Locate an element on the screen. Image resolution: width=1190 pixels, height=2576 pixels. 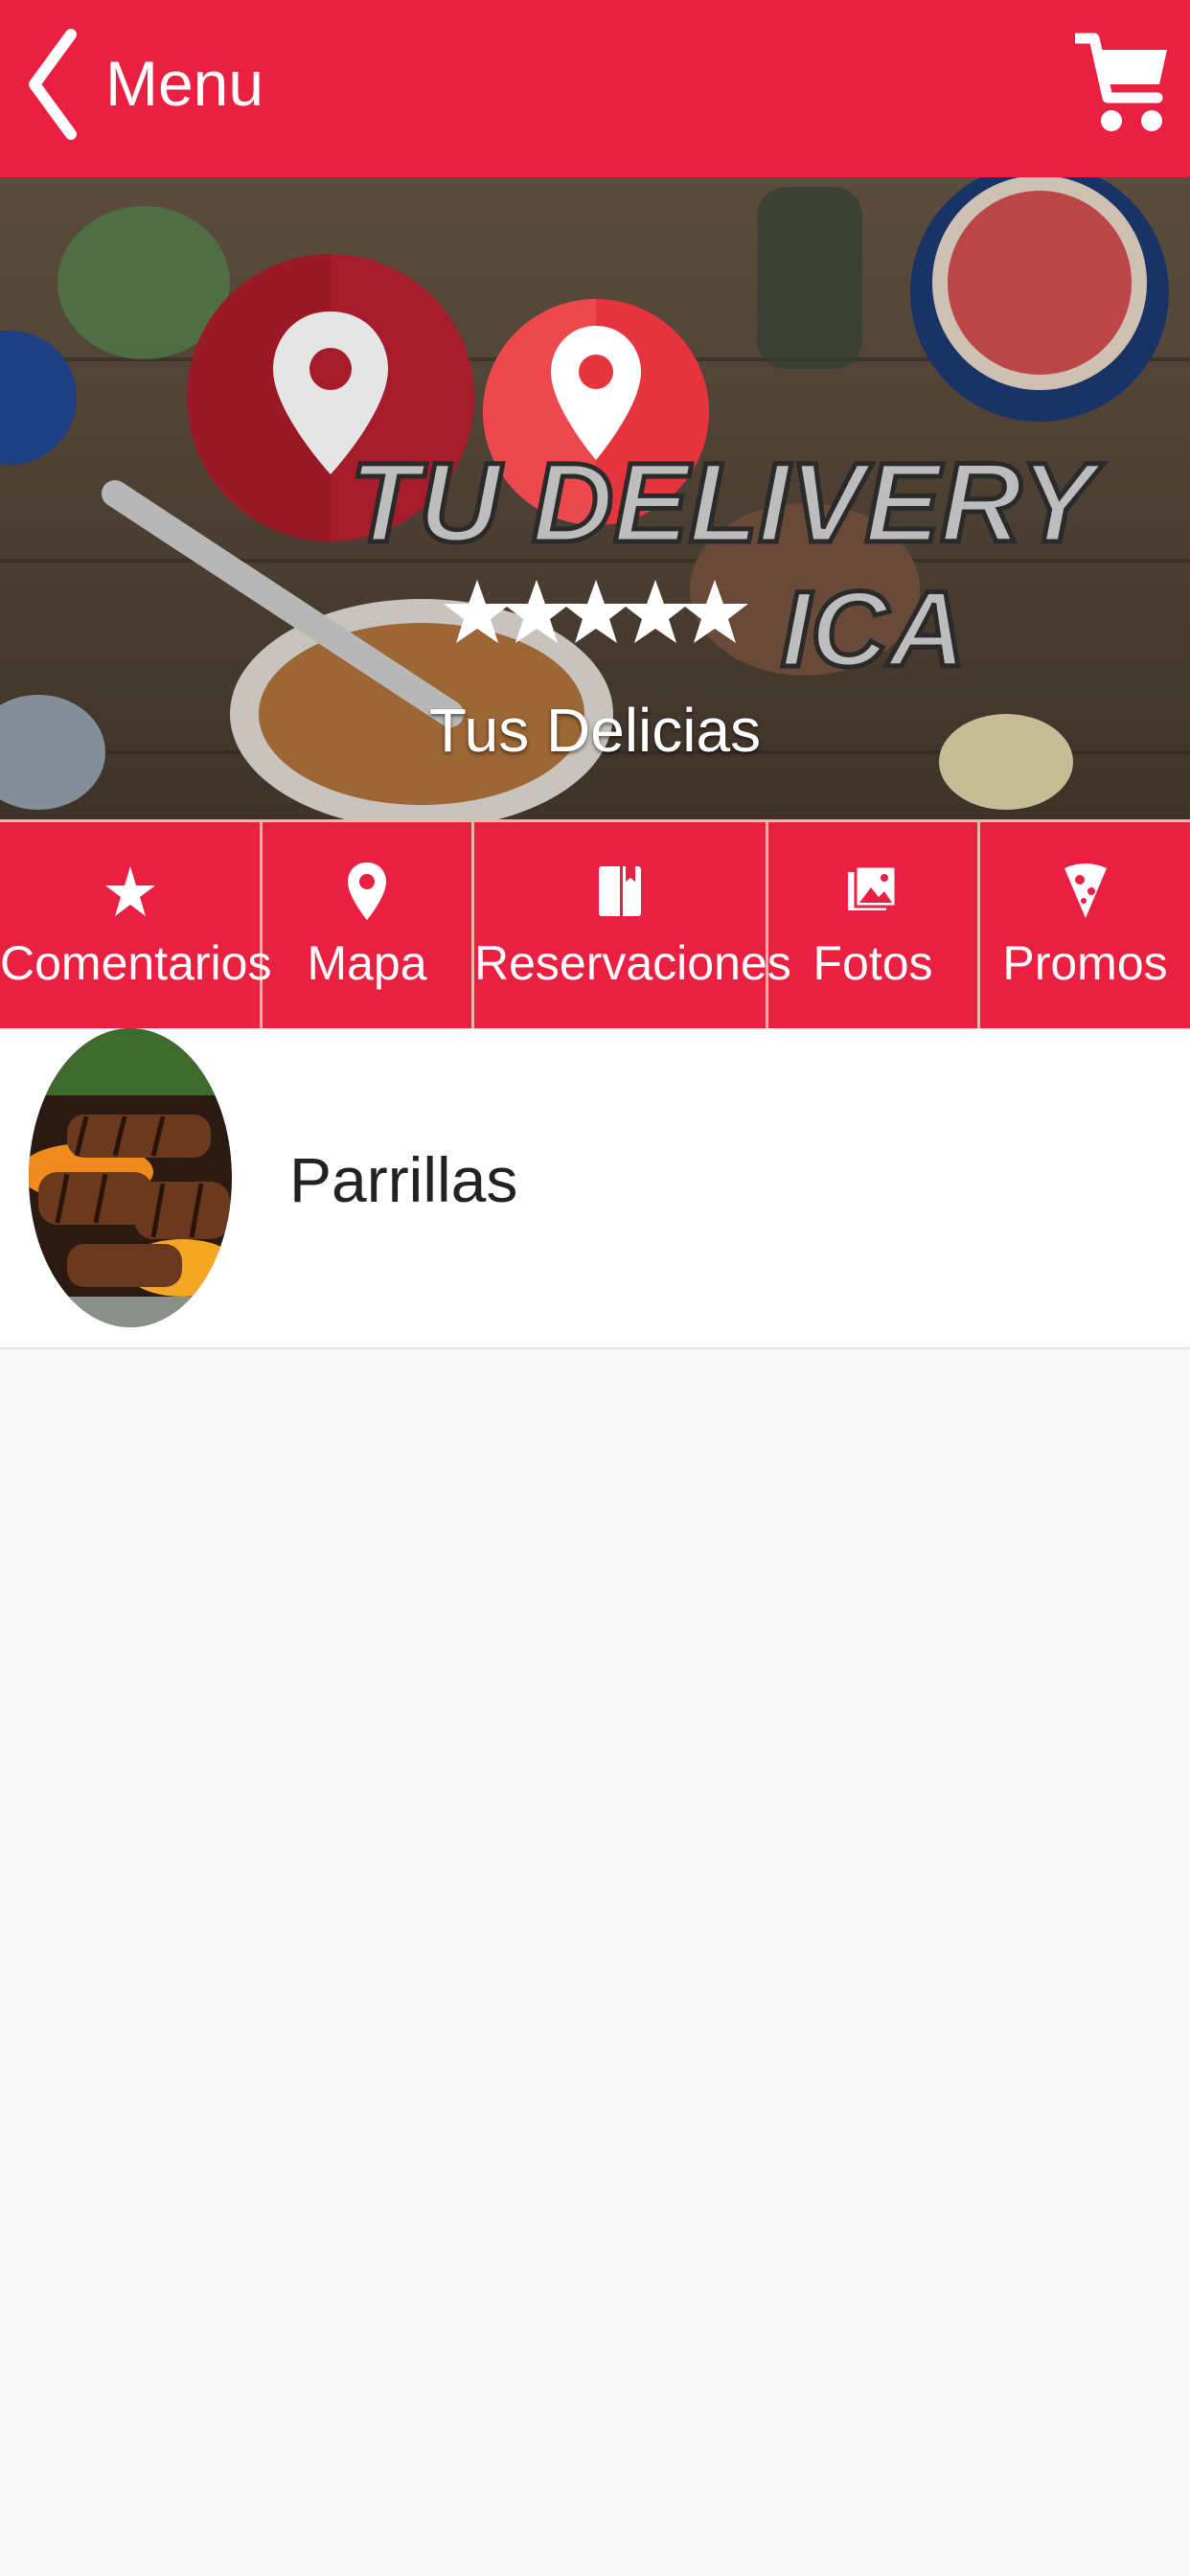
page-title: Menu is located at coordinates (185, 83).